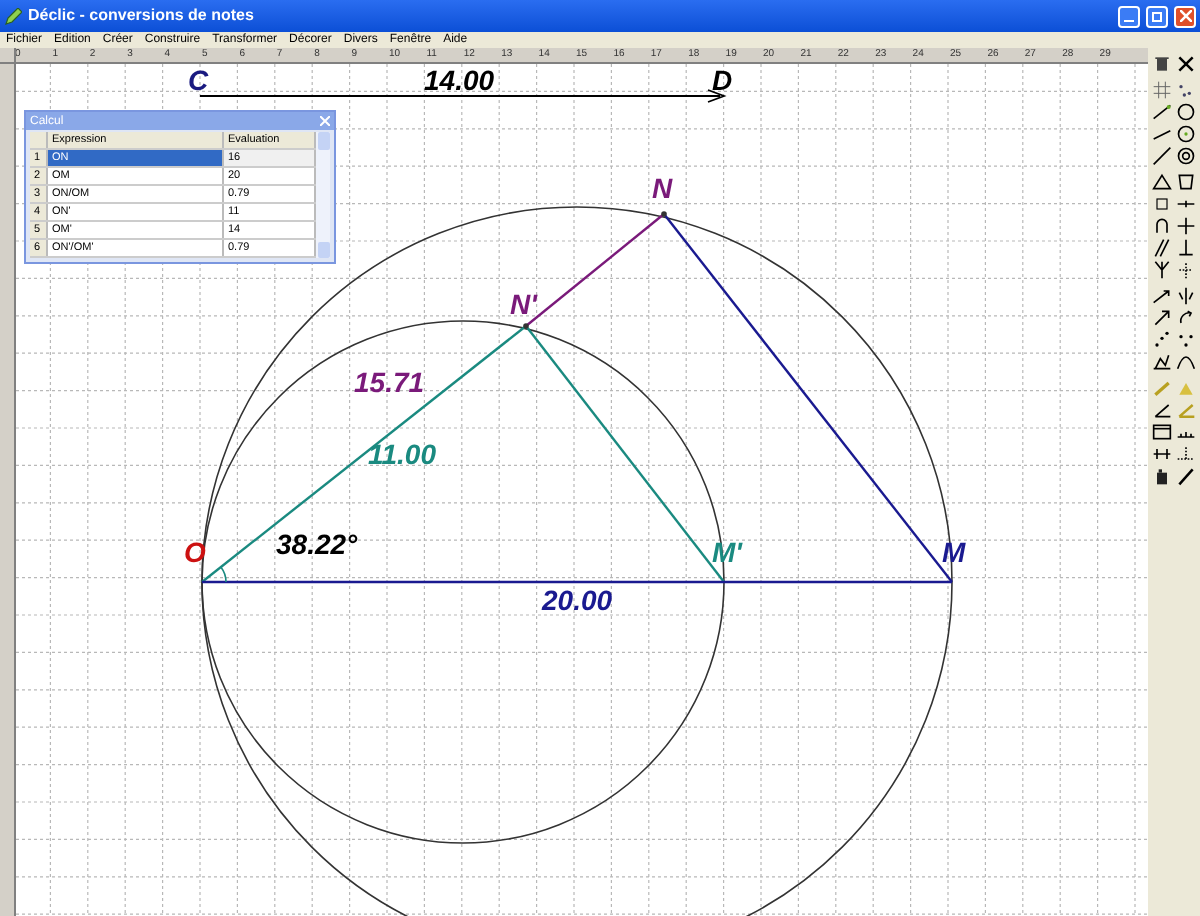 The height and width of the screenshot is (916, 1200). I want to click on triangle-icon, so click(1162, 181).